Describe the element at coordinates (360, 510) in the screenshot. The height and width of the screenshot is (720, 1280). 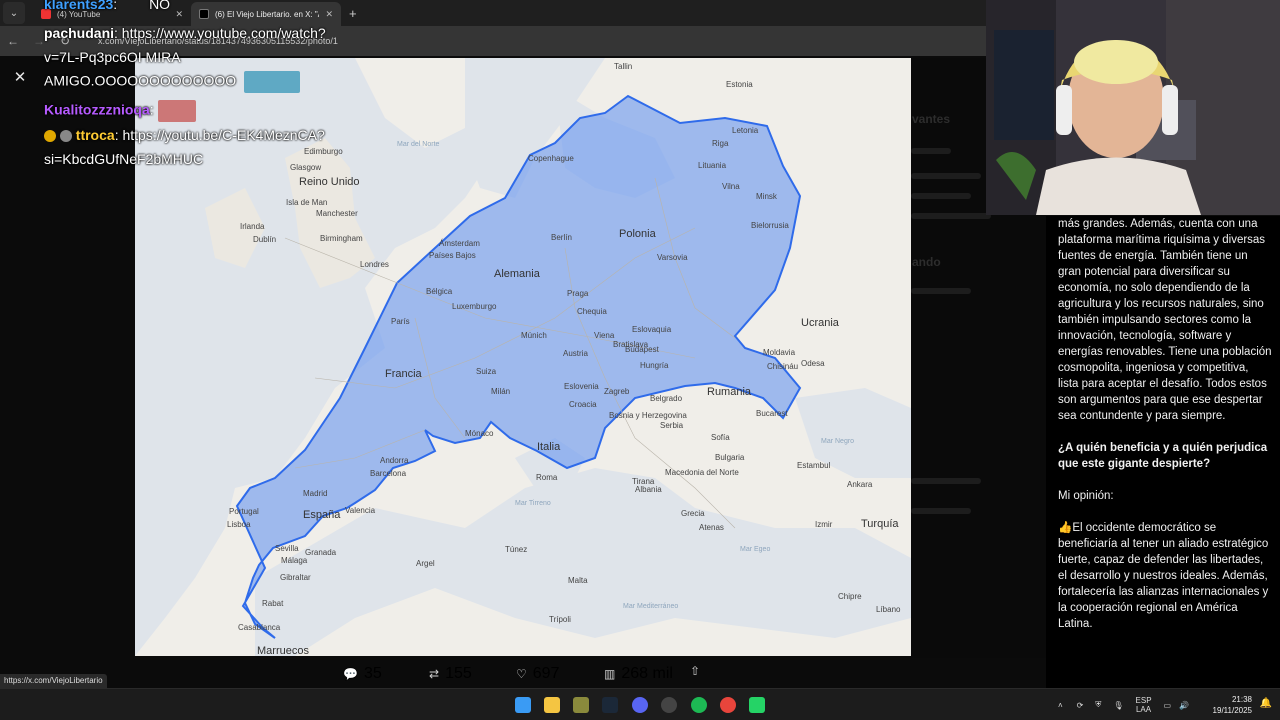
I see `map-label: Valencia` at that location.